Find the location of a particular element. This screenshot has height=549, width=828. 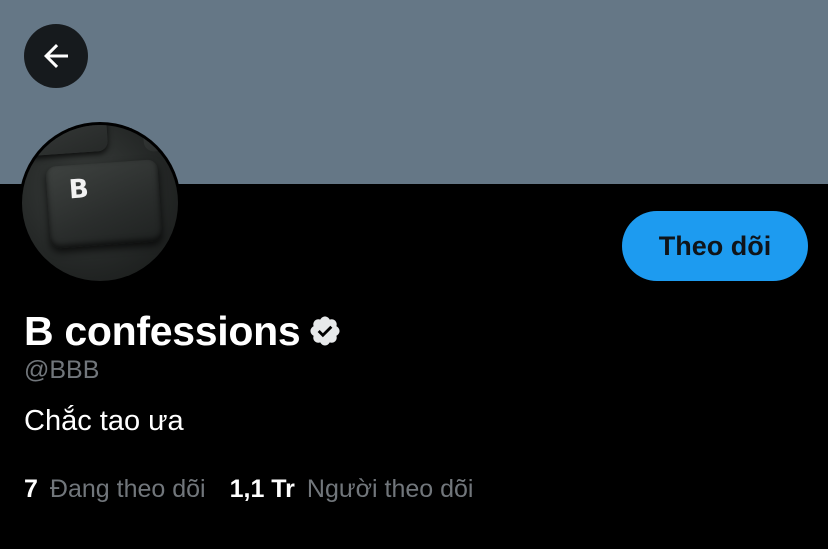

arrow-left-icon is located at coordinates (56, 56).